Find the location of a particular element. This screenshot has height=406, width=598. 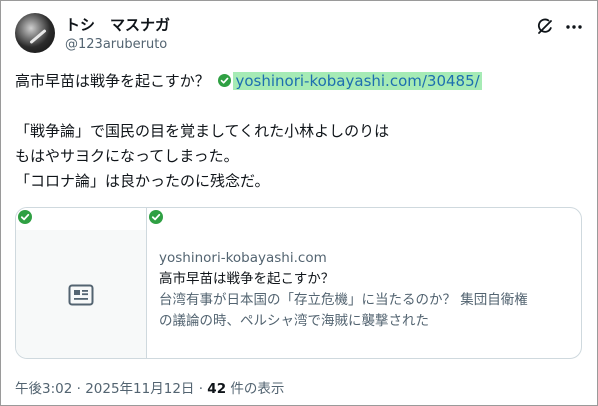

grok-icon is located at coordinates (545, 27).